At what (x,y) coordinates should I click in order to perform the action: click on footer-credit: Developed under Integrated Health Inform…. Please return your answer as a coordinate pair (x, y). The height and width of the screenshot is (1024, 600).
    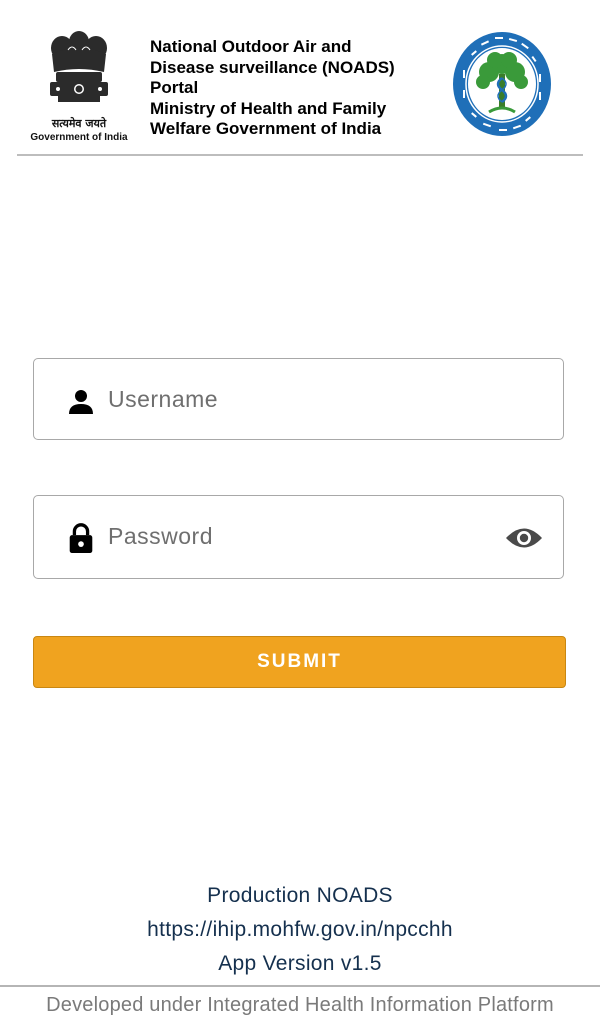
    Looking at the image, I should click on (300, 1005).